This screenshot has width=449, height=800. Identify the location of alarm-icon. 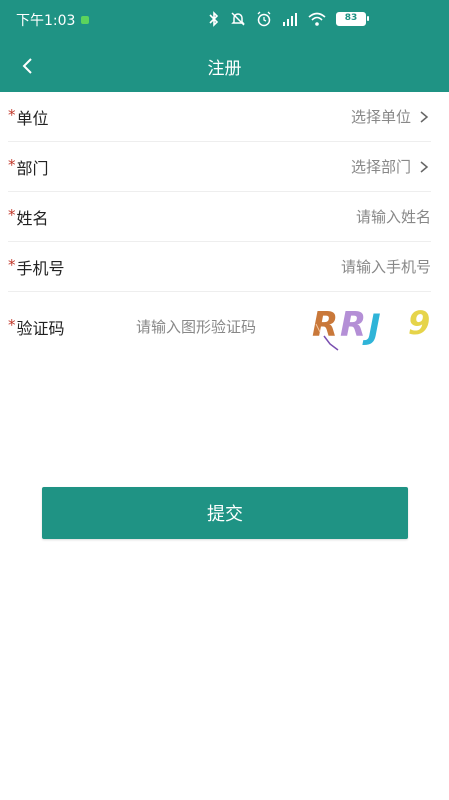
(264, 19).